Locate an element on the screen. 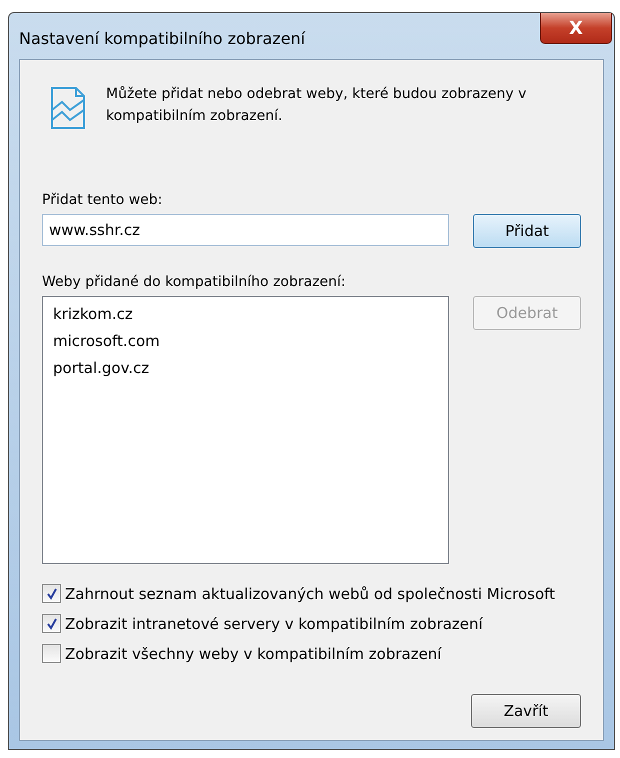 The height and width of the screenshot is (758, 620). checkbox-label: Zobrazit všechny weby v kompatibilním zobrazení is located at coordinates (253, 653).